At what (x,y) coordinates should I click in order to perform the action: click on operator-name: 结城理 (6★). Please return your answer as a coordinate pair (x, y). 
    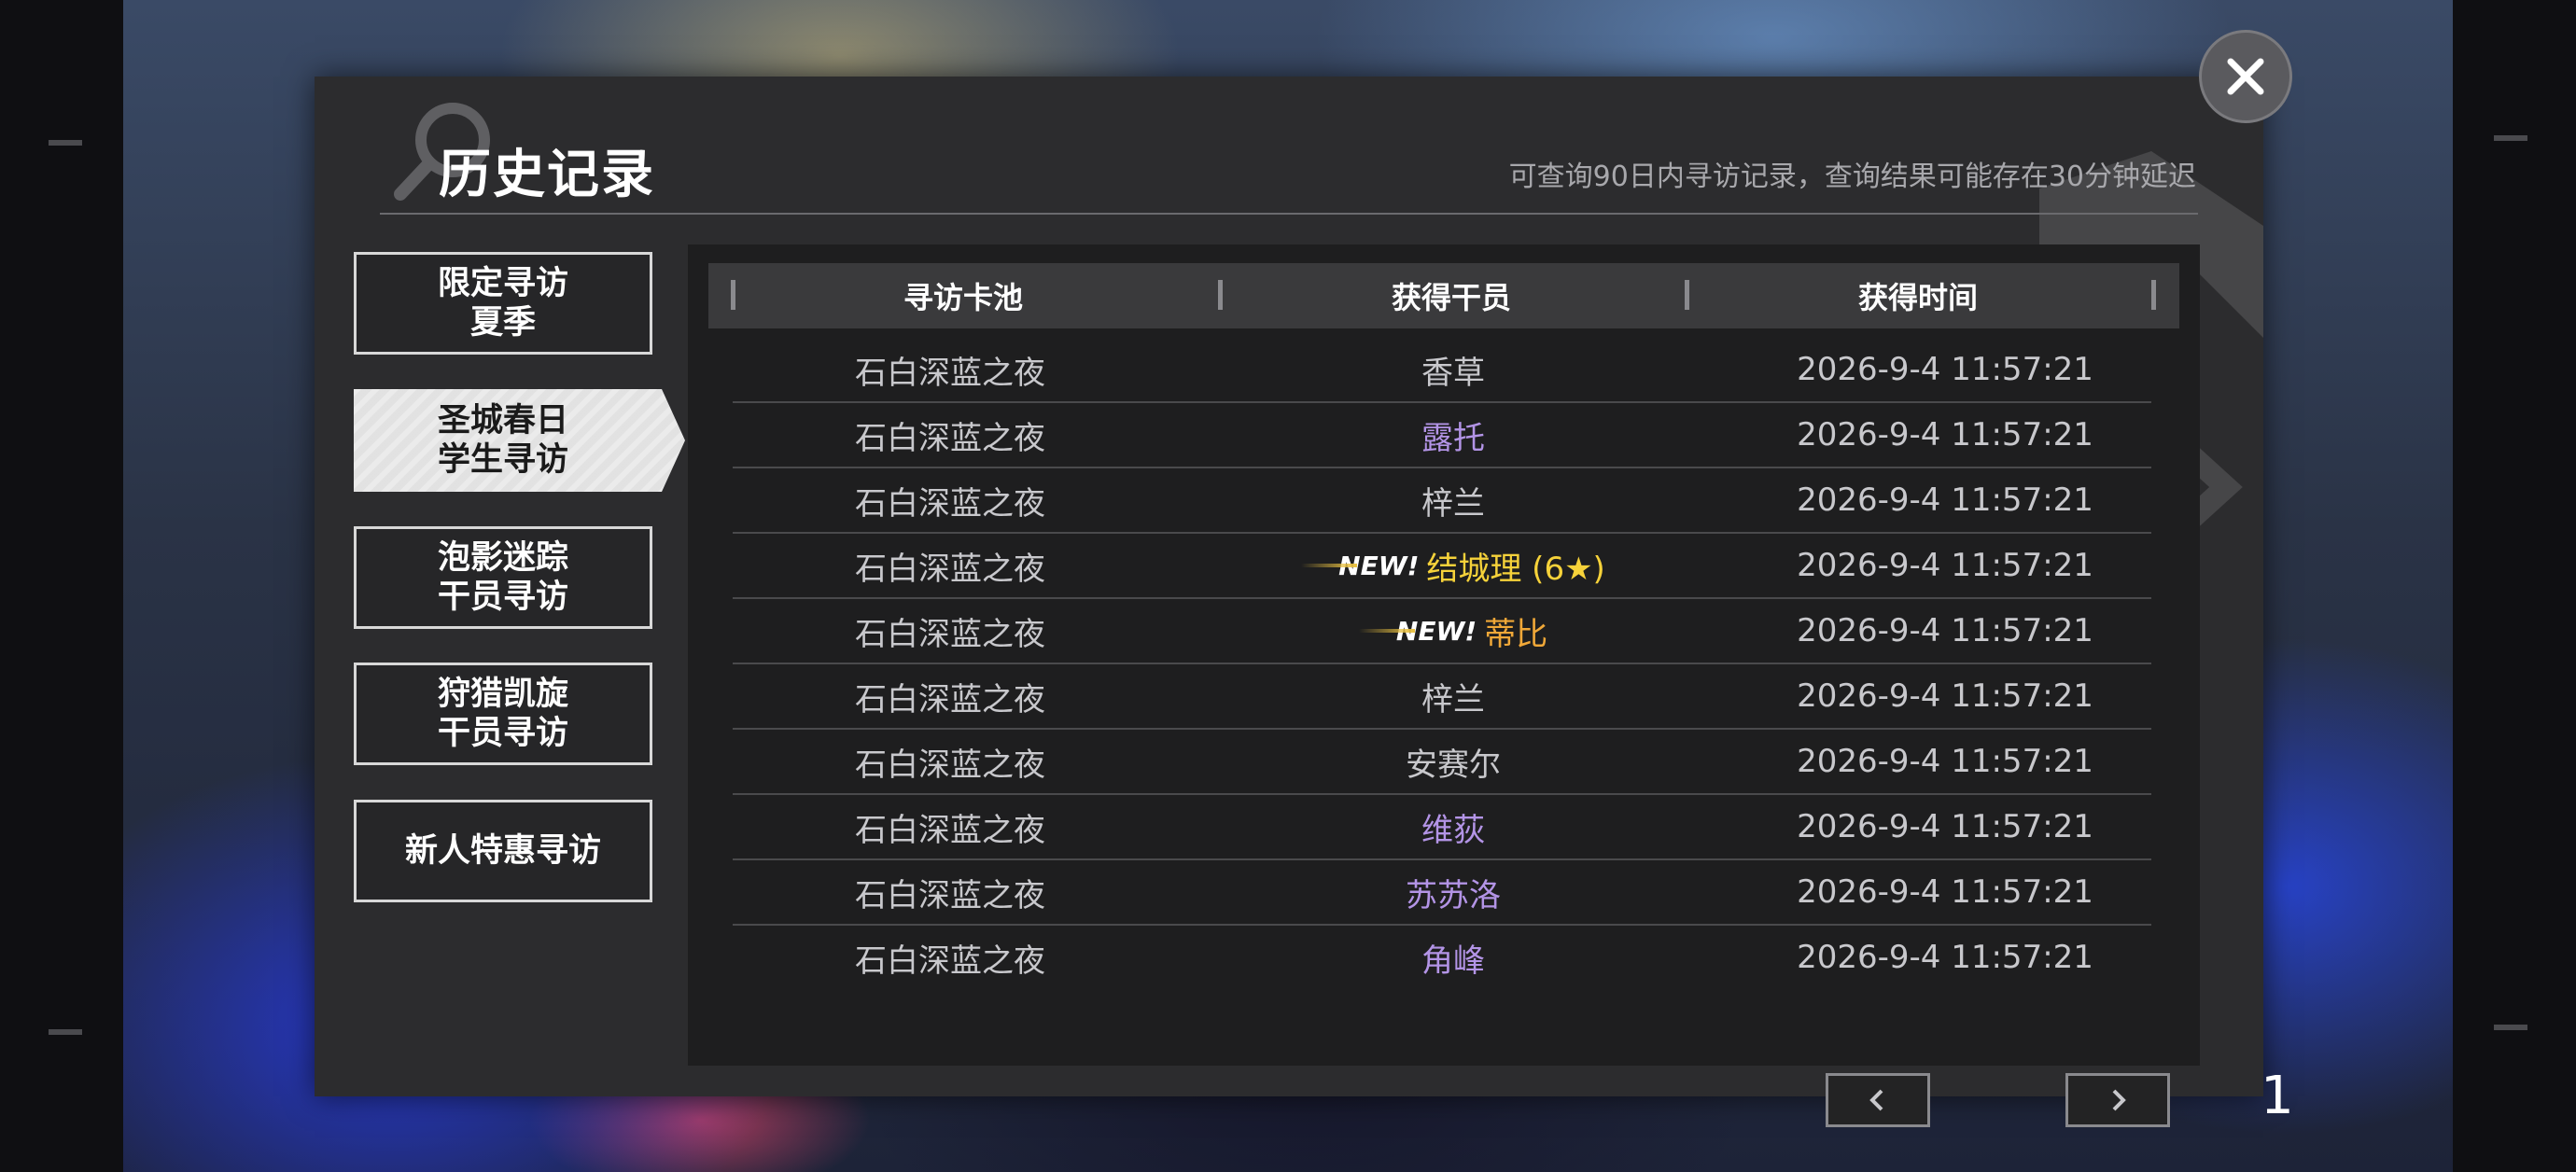
    Looking at the image, I should click on (1515, 569).